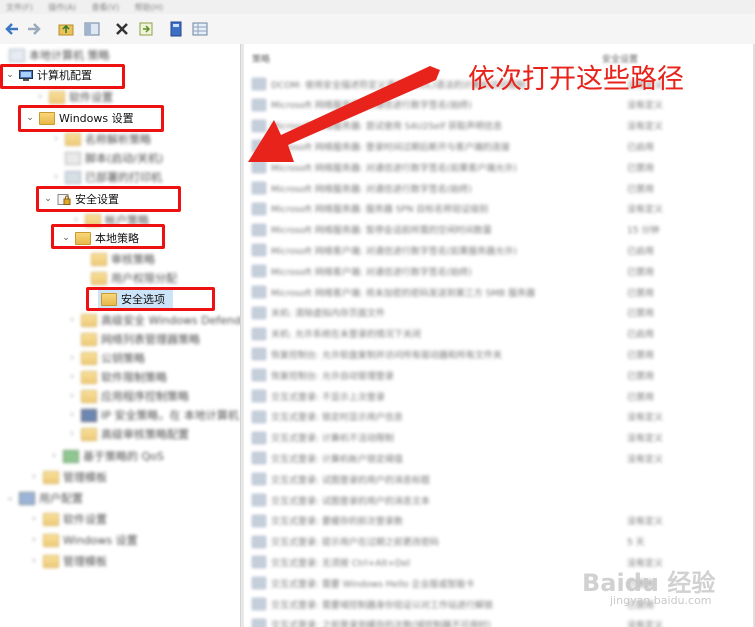  Describe the element at coordinates (576, 79) in the screenshot. I see `annotation-callout: 依次打开这些路径` at that location.